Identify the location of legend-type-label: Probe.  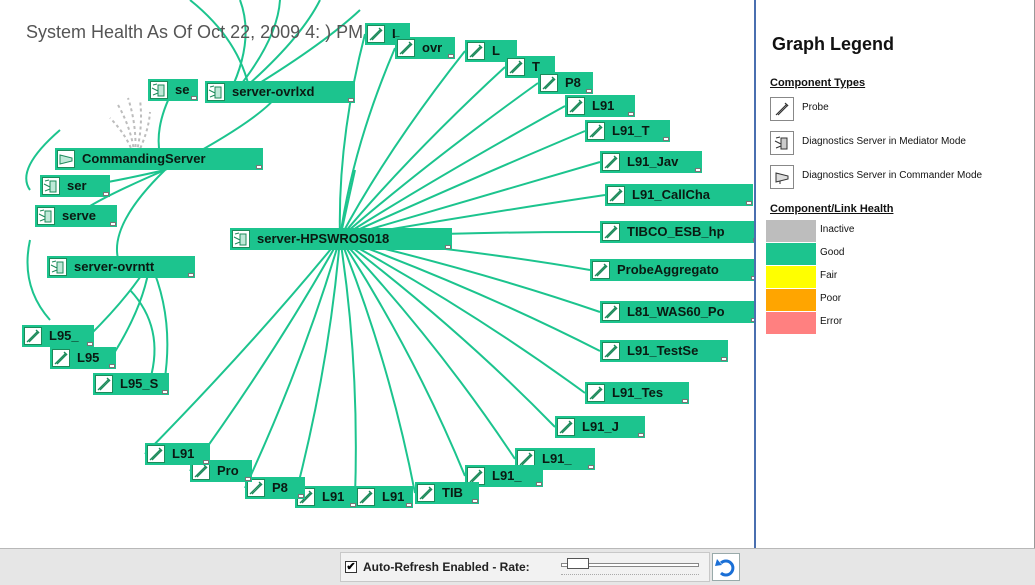
(815, 107).